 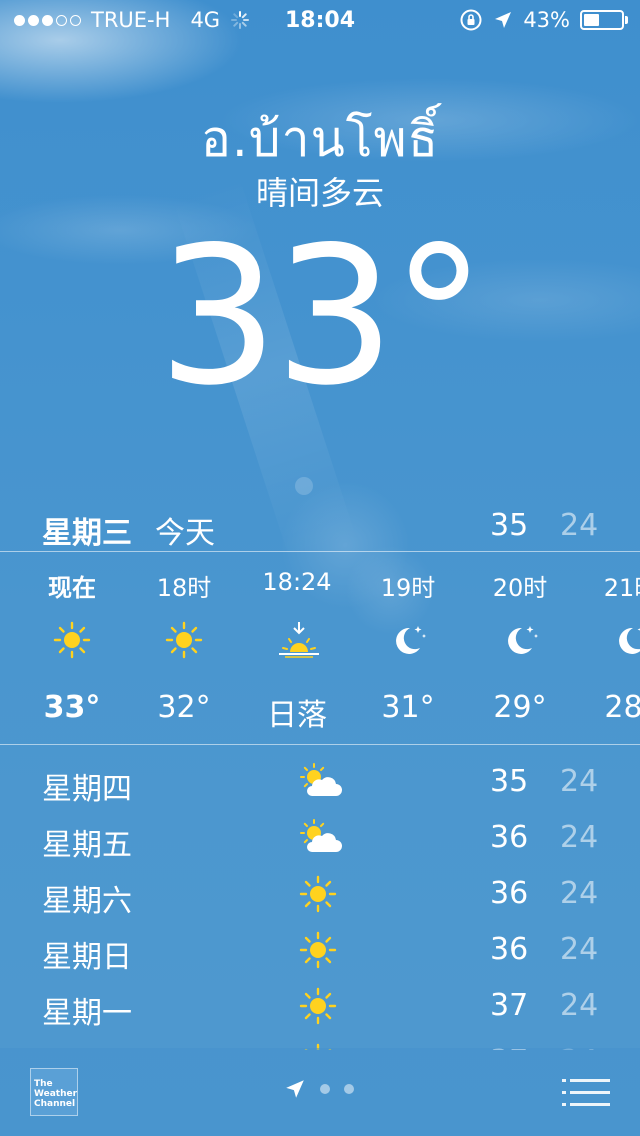 I want to click on day-name: 星期六, so click(x=87, y=901).